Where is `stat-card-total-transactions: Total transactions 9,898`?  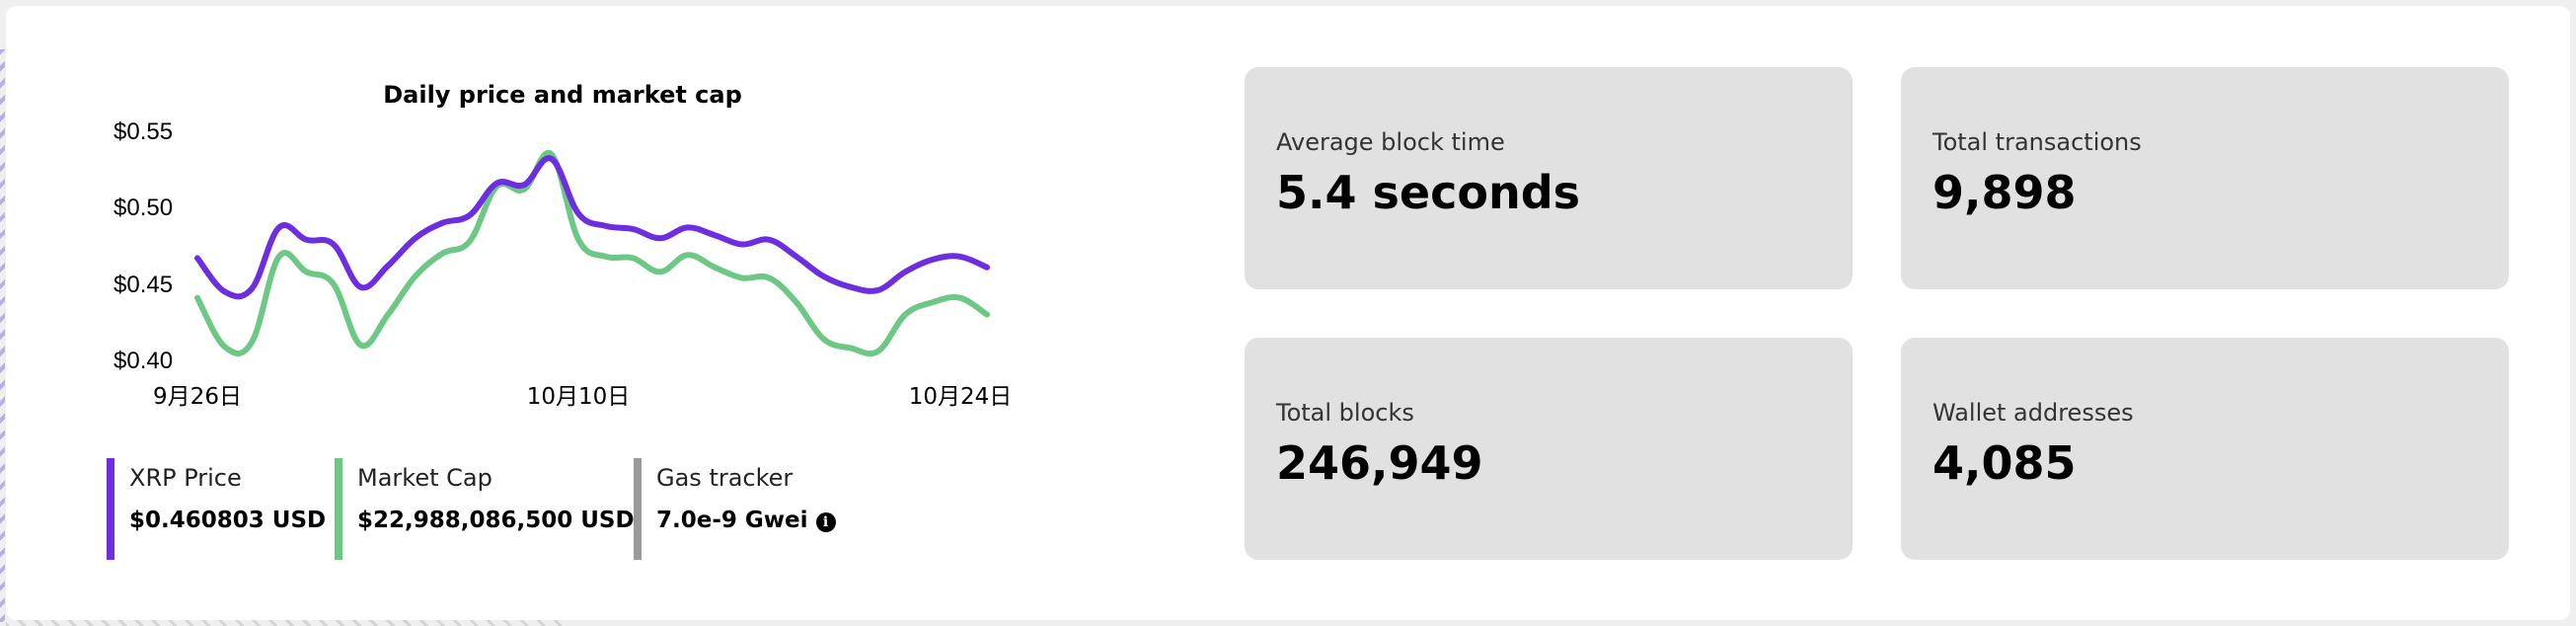
stat-card-total-transactions: Total transactions 9,898 is located at coordinates (2205, 178).